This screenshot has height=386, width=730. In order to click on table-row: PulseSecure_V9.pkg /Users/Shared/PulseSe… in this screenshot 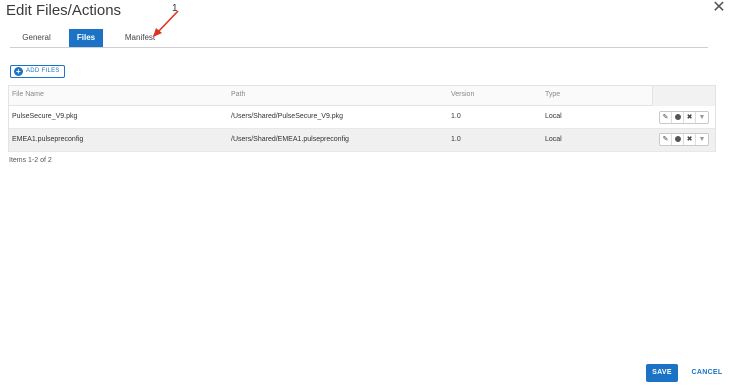, I will do `click(362, 117)`.